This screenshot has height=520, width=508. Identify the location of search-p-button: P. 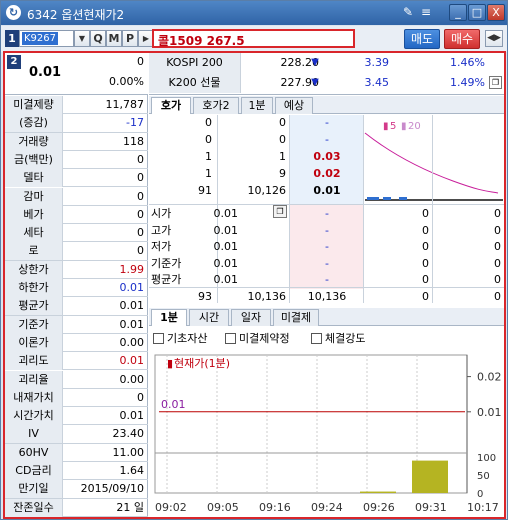
(130, 38).